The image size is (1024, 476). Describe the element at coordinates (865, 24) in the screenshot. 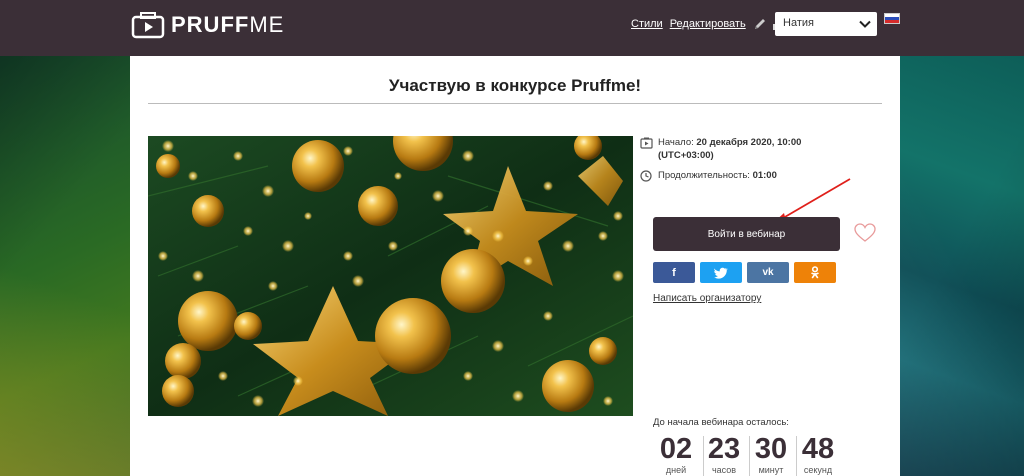

I see `chevron-down-icon` at that location.